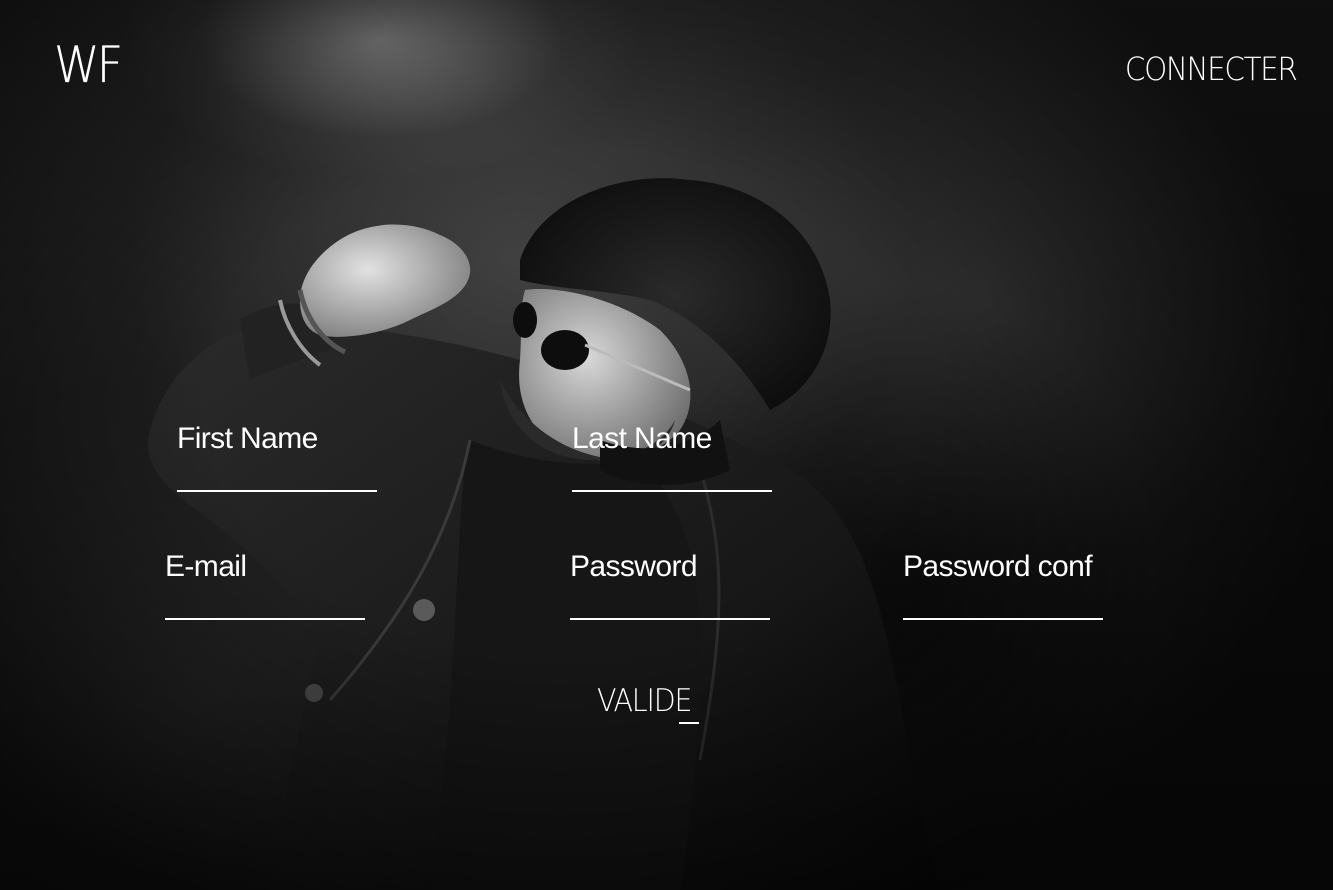  I want to click on brand-logo-text: WF, so click(88, 65).